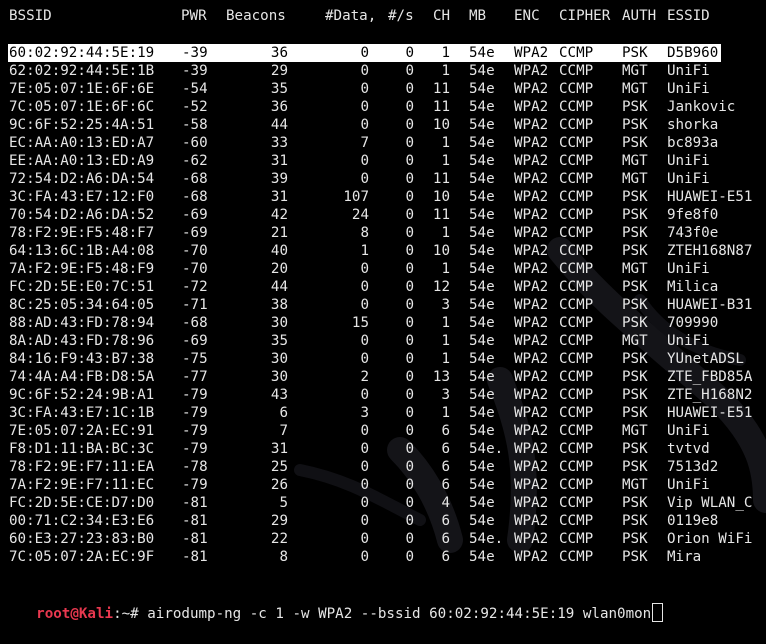 The image size is (766, 644). I want to click on cell-bssid: EE:AA:A0:13:ED:A9, so click(82, 161).